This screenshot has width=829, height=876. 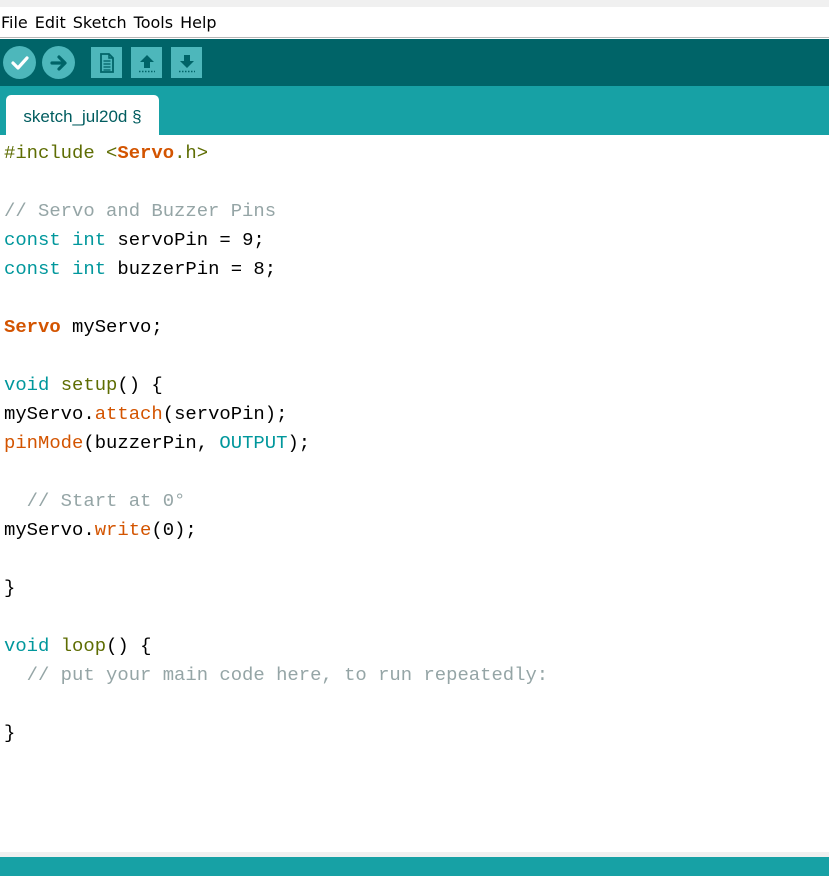 I want to click on code-token: servoPin = 9;, so click(x=185, y=240).